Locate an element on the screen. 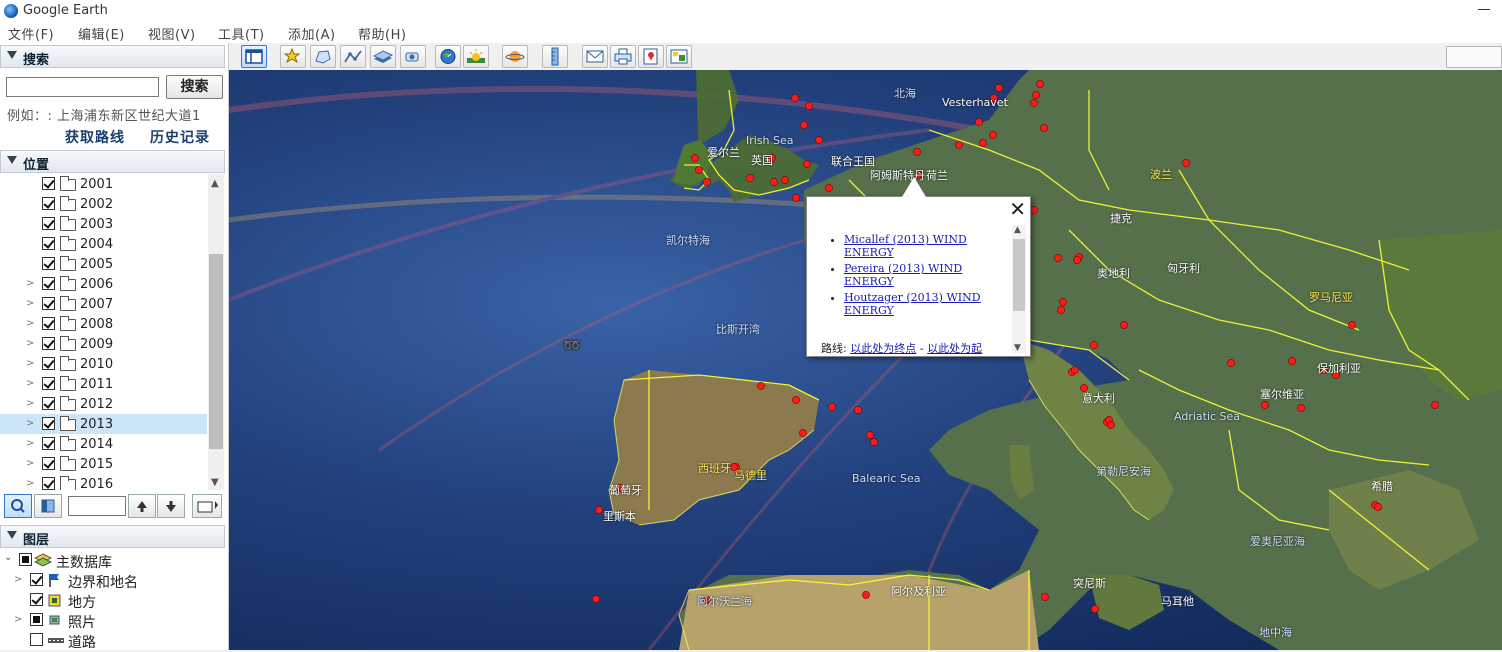 This screenshot has height=652, width=1502. places-filter-input is located at coordinates (97, 506).